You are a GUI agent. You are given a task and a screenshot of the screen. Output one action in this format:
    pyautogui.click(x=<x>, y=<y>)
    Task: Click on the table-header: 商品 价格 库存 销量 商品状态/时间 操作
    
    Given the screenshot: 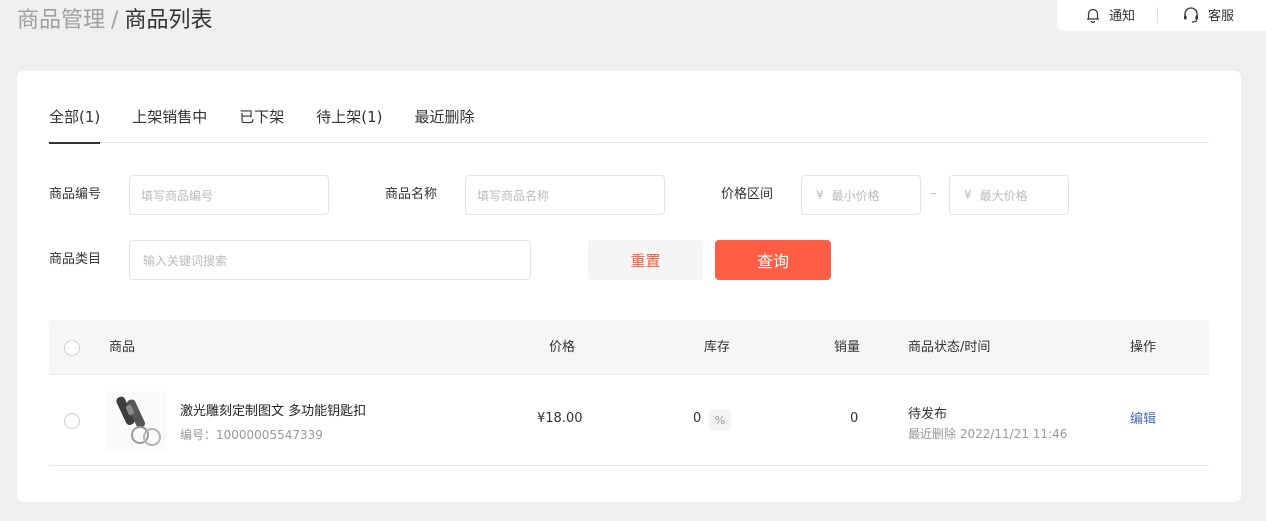 What is the action you would take?
    pyautogui.click(x=629, y=347)
    